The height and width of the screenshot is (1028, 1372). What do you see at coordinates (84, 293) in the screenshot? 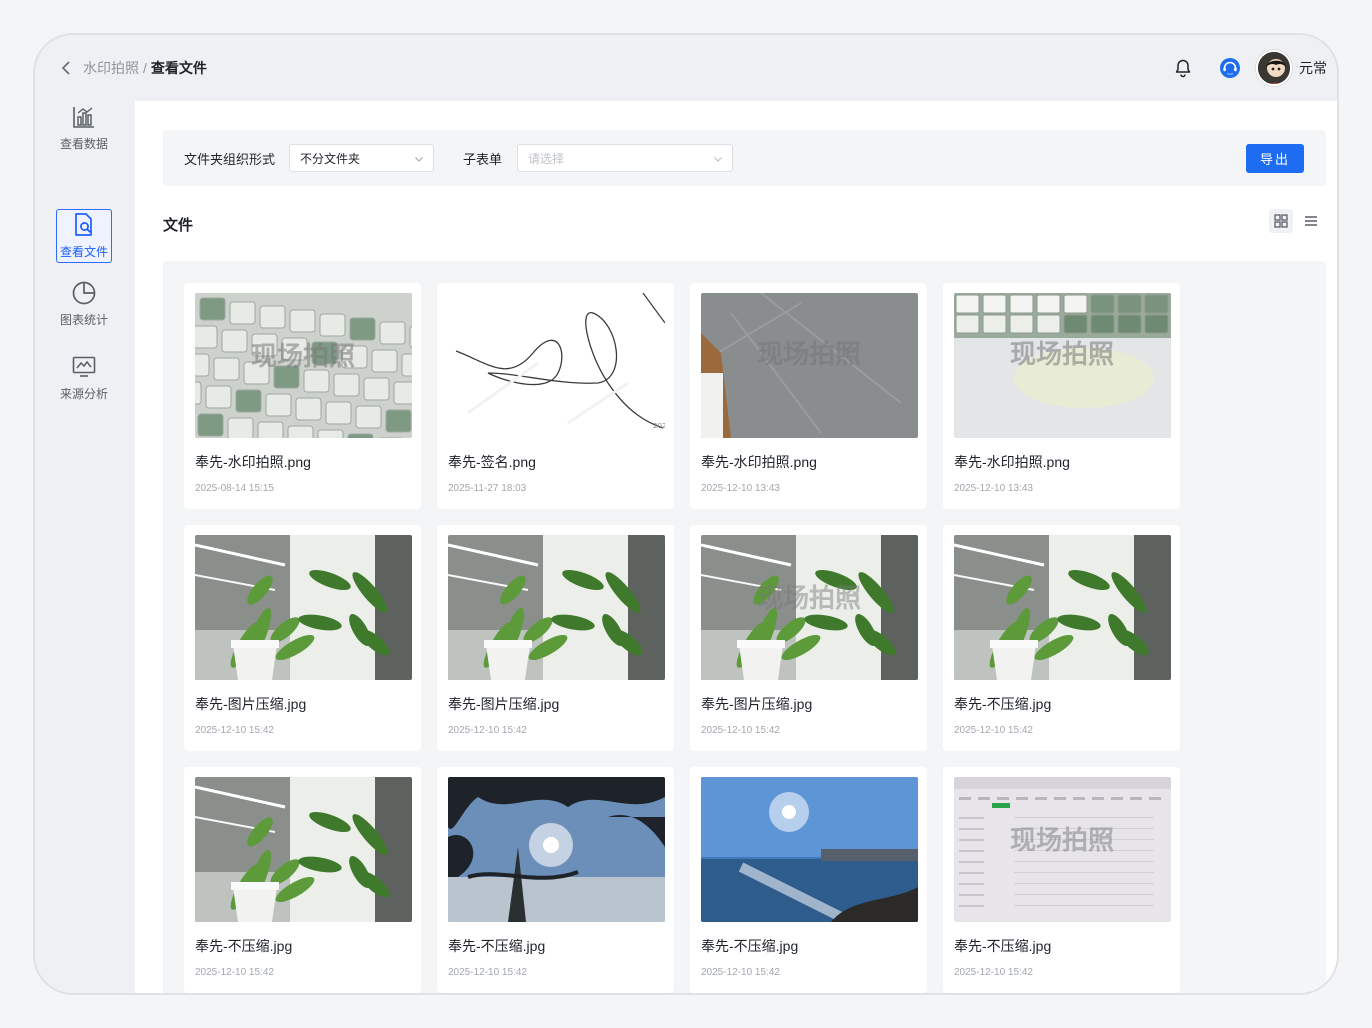
I see `pie-chart-icon` at bounding box center [84, 293].